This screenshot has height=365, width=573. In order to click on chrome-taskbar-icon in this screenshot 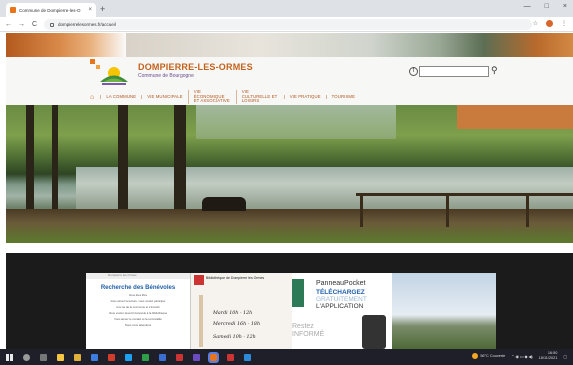, I will do `click(213, 357)`.